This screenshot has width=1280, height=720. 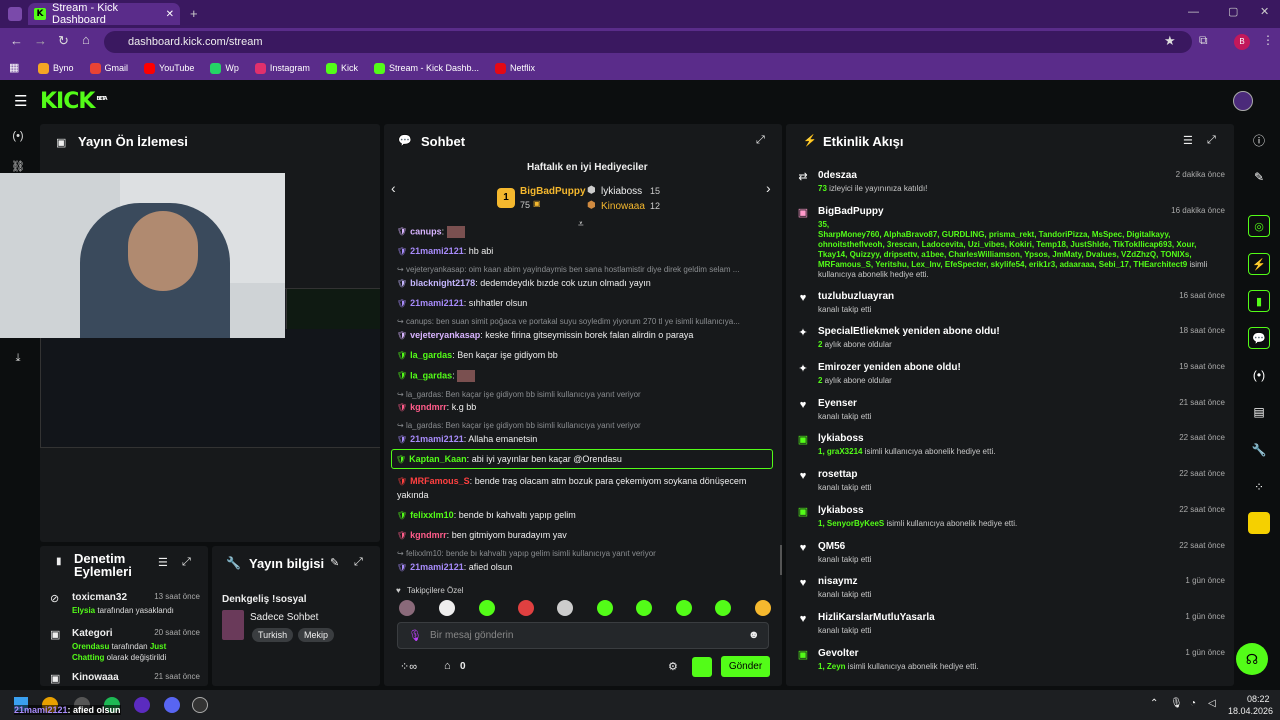 I want to click on download-nav-icon: ⤓, so click(x=18, y=362).